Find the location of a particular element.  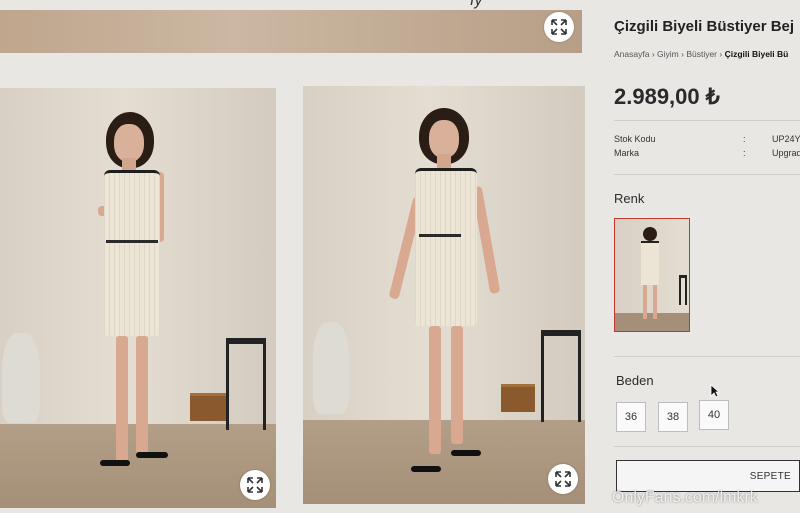

product-title: Çizgili Biyeli Büstiyer Bej is located at coordinates (704, 26).